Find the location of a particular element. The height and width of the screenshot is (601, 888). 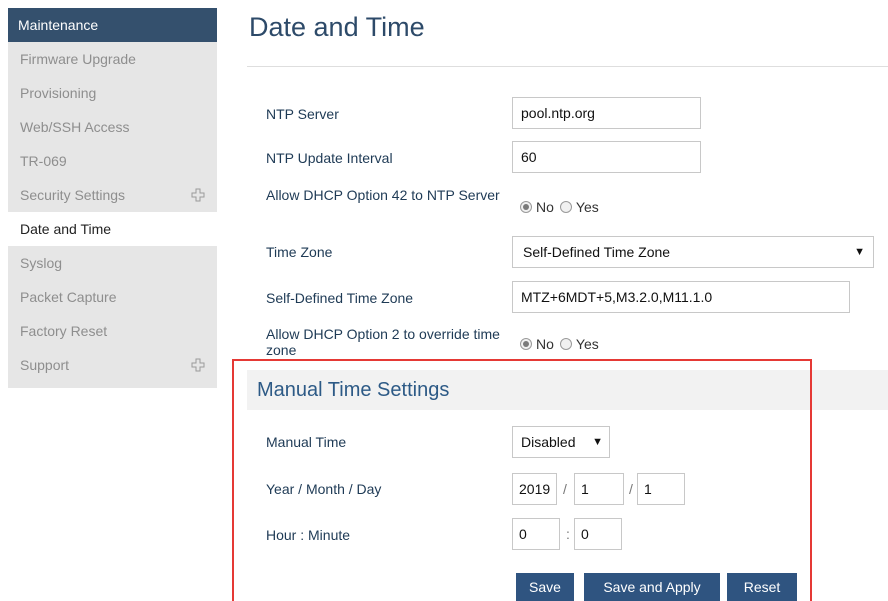

sidebar-item-packet-capture: Packet Capture is located at coordinates (112, 297).